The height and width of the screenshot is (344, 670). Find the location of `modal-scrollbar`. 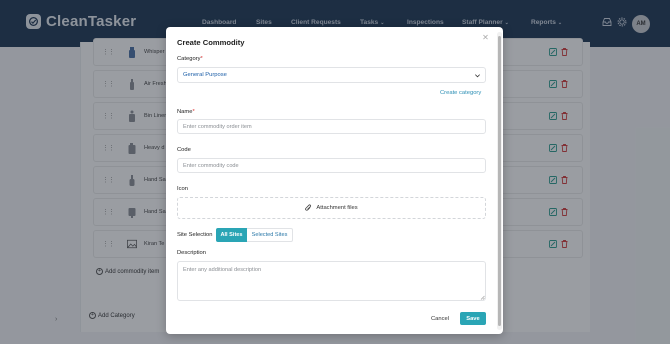

modal-scrollbar is located at coordinates (499, 181).